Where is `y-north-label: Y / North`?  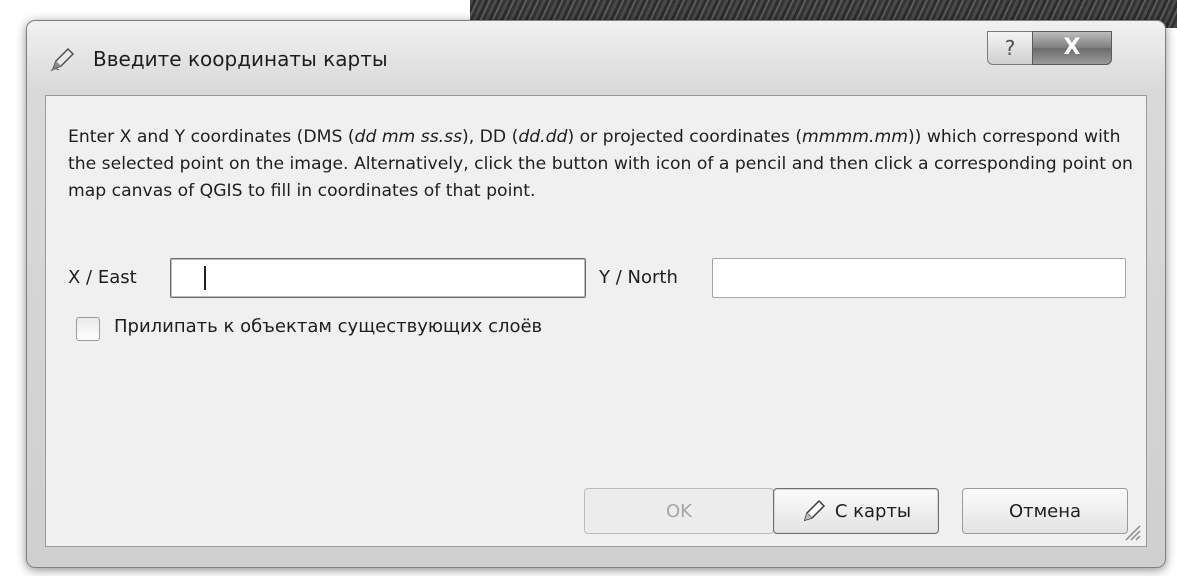
y-north-label: Y / North is located at coordinates (638, 277).